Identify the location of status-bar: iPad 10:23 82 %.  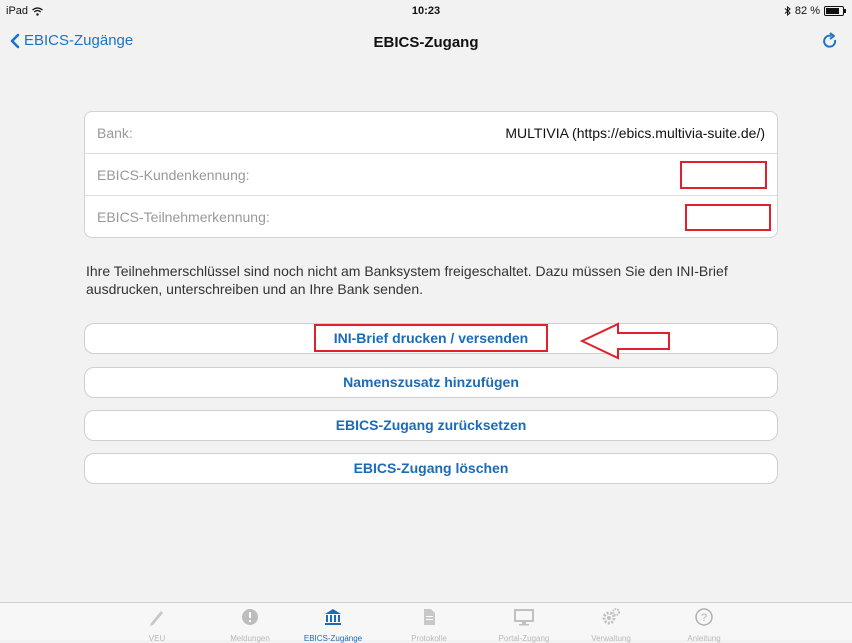
(426, 11).